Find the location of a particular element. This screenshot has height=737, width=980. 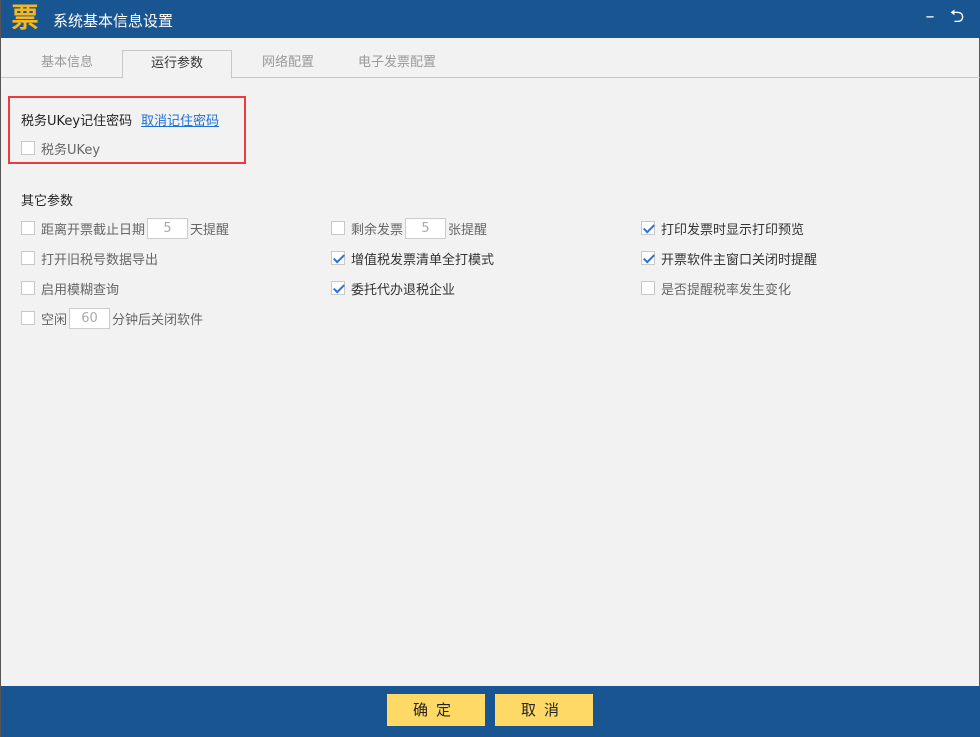

export-old-label: 打开旧税号数据导出 is located at coordinates (100, 260).